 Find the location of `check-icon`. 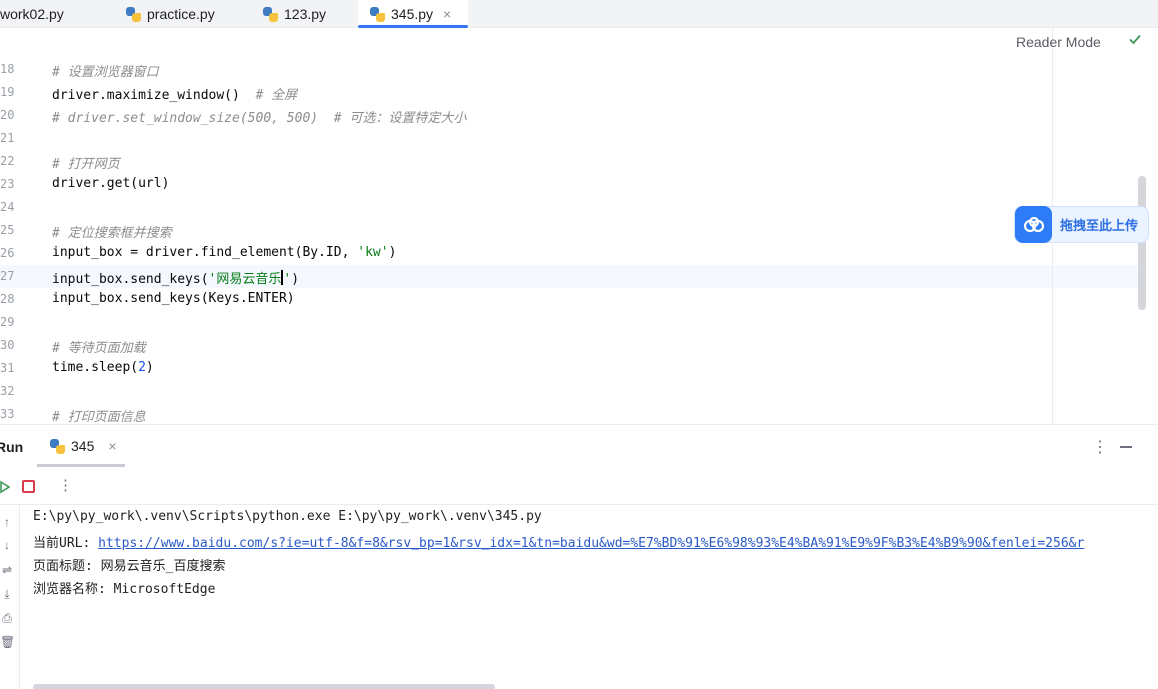

check-icon is located at coordinates (1135, 39).